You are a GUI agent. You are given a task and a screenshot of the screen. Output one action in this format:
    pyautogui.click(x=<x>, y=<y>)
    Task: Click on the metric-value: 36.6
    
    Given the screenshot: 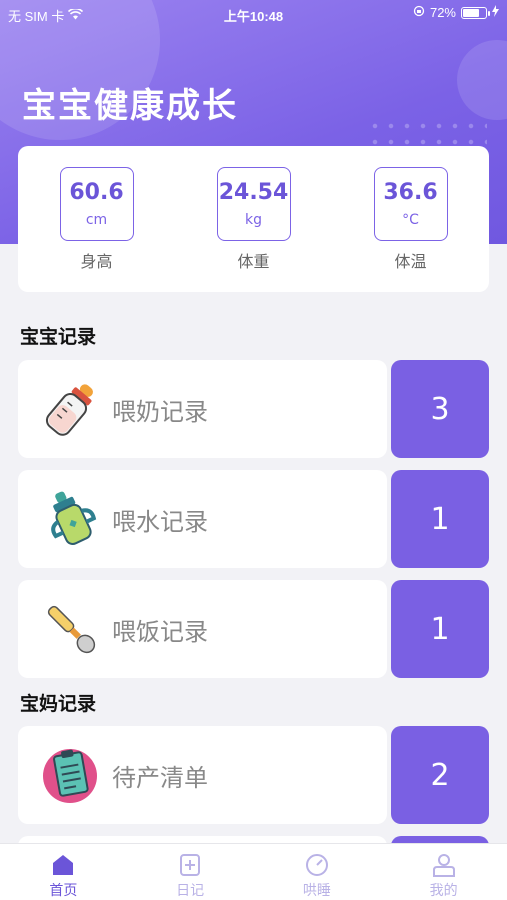 What is the action you would take?
    pyautogui.click(x=410, y=192)
    